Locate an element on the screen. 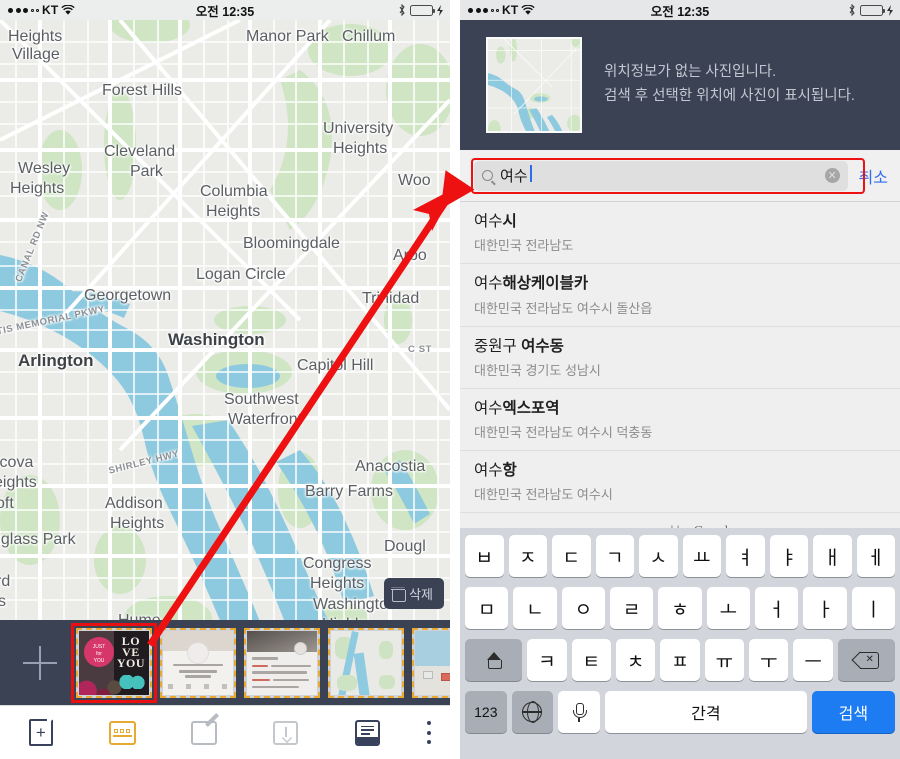 The width and height of the screenshot is (900, 759). more-vertical-icon is located at coordinates (428, 732).